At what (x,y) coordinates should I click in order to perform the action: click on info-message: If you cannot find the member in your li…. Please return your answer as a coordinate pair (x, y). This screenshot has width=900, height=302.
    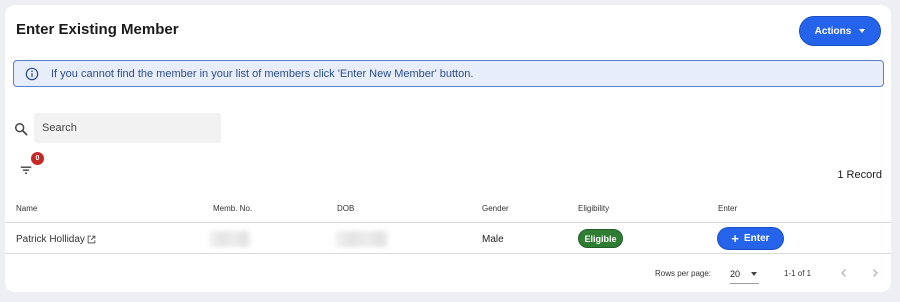
    Looking at the image, I should click on (262, 73).